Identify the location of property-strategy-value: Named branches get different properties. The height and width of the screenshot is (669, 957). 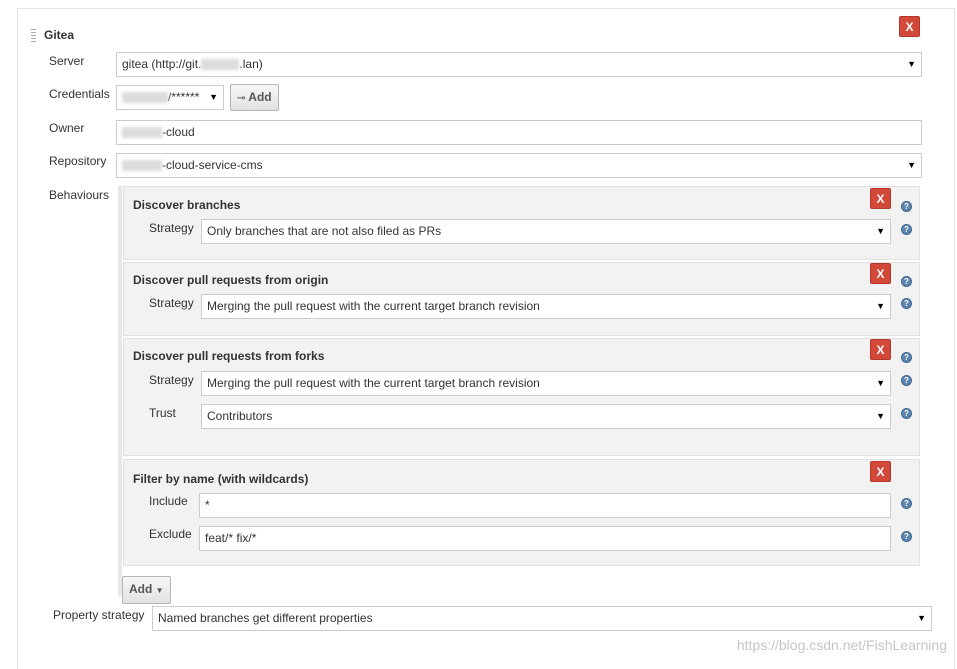
(265, 618).